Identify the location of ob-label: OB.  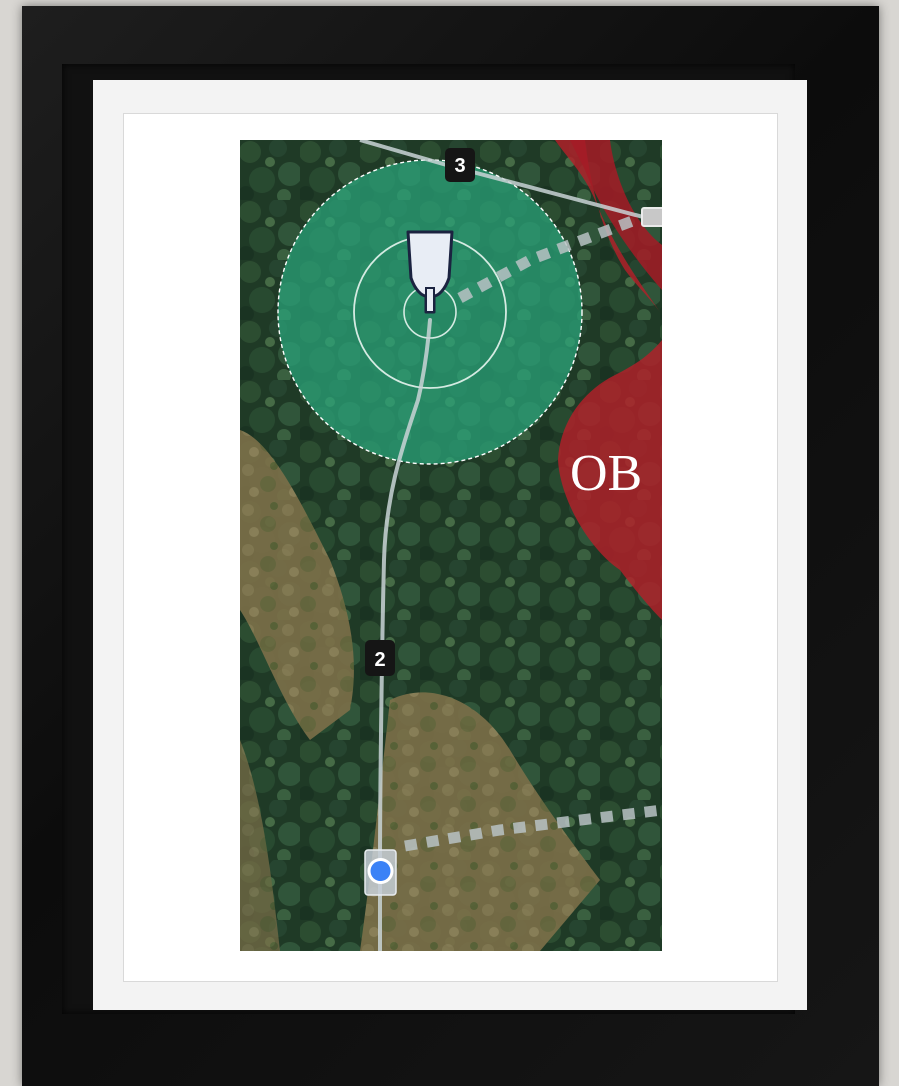
(606, 473).